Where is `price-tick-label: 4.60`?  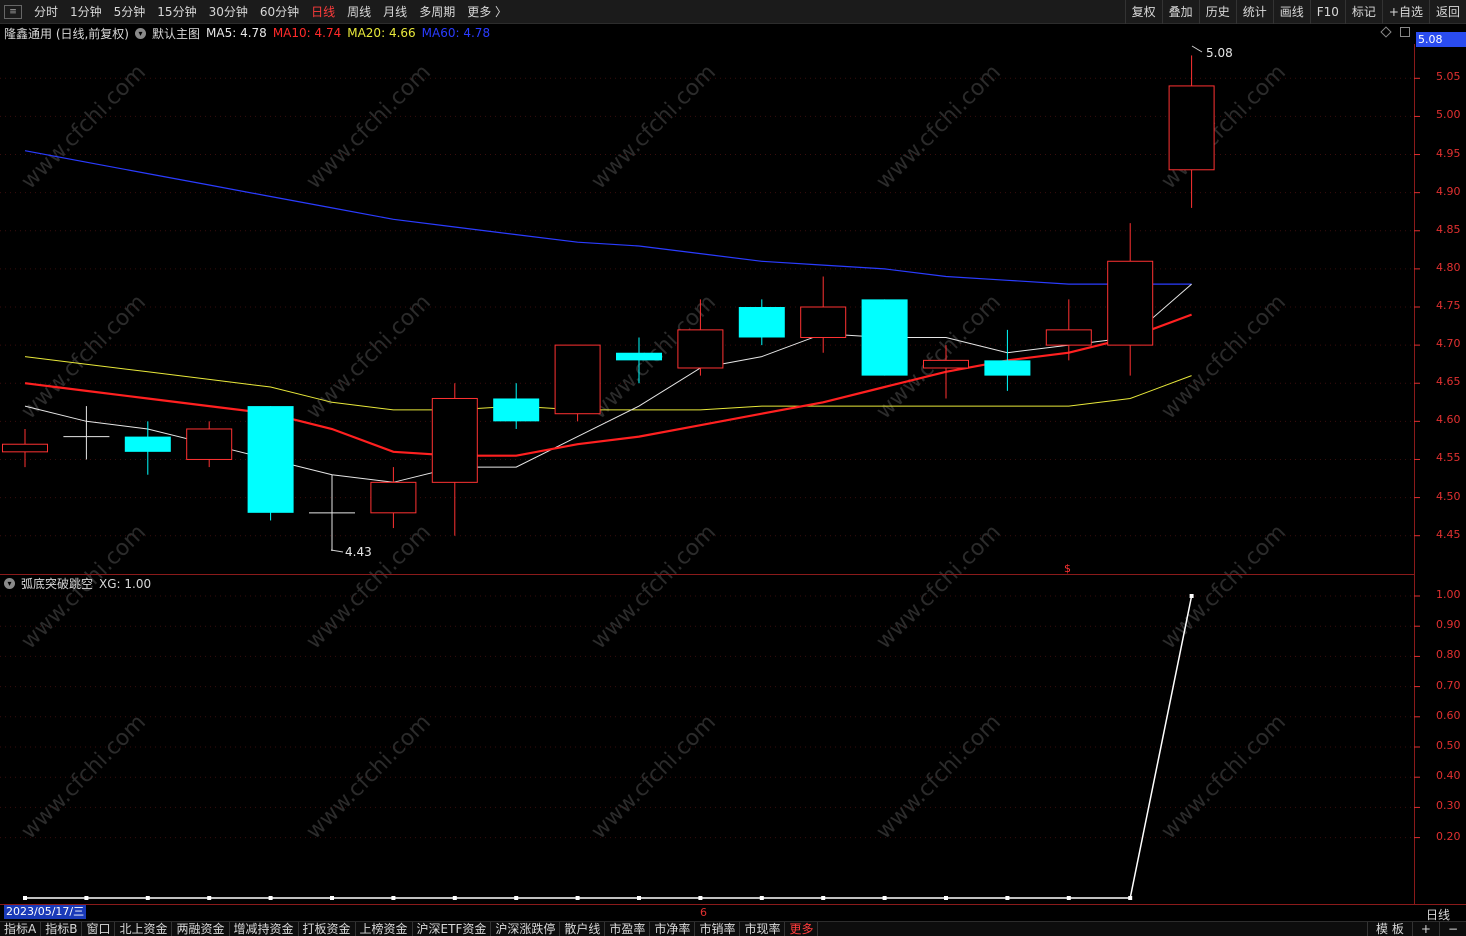 price-tick-label: 4.60 is located at coordinates (1448, 420).